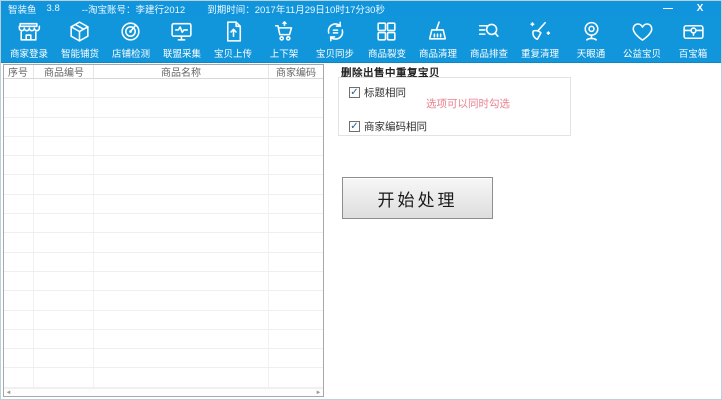 Image resolution: width=722 pixels, height=400 pixels. I want to click on checkbox-row-1: ✓ 商家编码相同, so click(388, 126).